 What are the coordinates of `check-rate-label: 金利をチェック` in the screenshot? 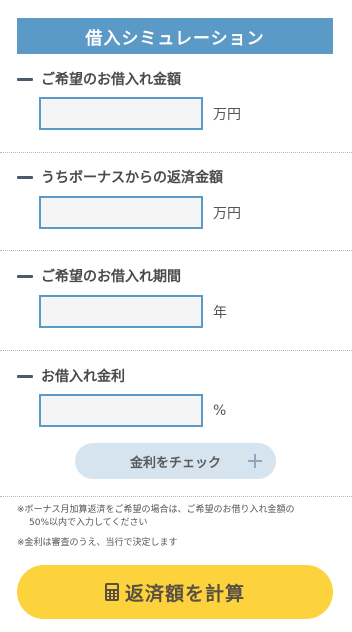 It's located at (175, 463).